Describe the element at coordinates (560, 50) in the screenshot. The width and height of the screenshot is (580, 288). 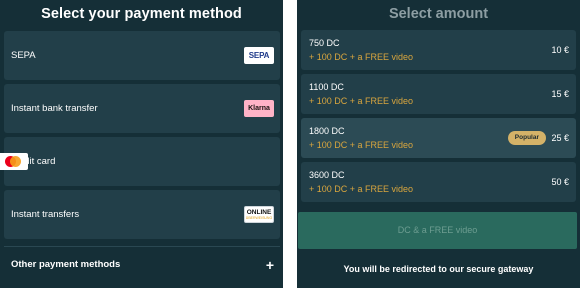
I see `amount-price: 10 €` at that location.